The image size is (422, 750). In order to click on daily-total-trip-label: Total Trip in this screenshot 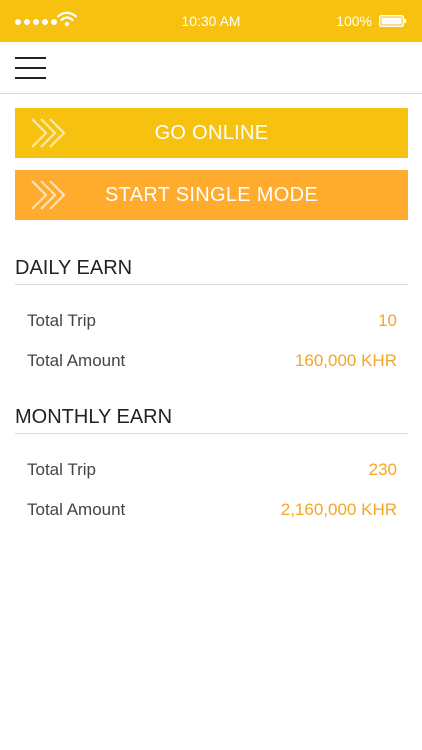, I will do `click(61, 320)`.